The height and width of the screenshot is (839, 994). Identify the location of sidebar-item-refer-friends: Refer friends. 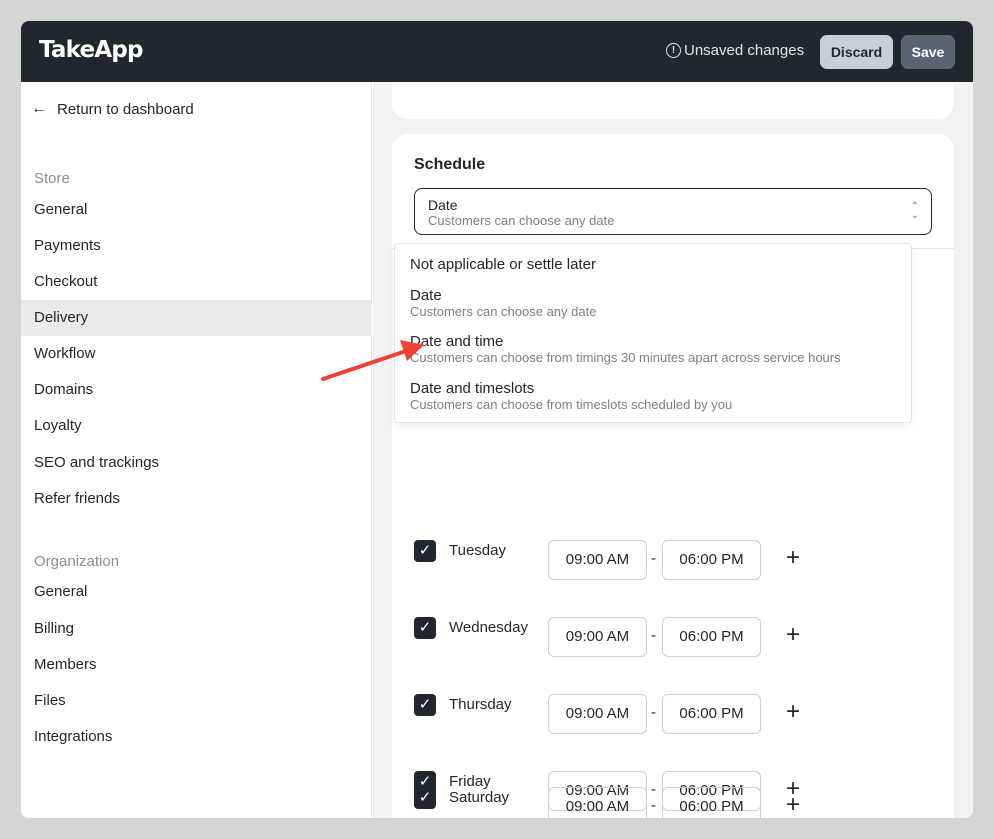
(196, 499).